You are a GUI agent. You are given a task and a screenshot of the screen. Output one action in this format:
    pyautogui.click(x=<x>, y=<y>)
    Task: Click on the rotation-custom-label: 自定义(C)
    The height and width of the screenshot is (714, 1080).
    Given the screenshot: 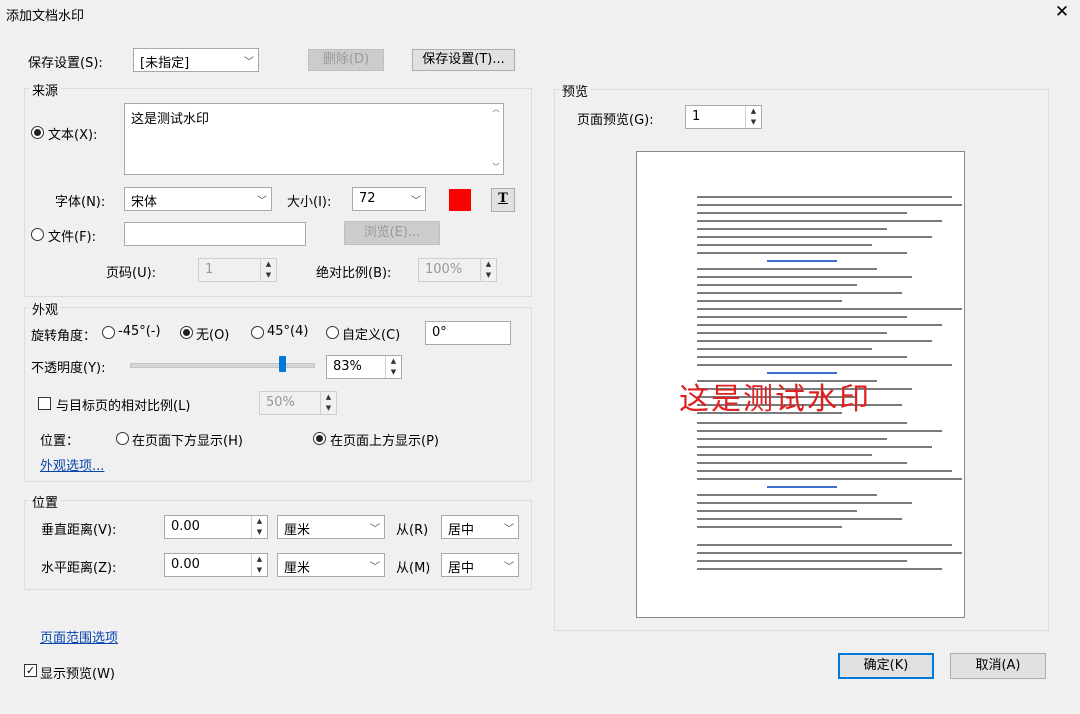 What is the action you would take?
    pyautogui.click(x=371, y=335)
    